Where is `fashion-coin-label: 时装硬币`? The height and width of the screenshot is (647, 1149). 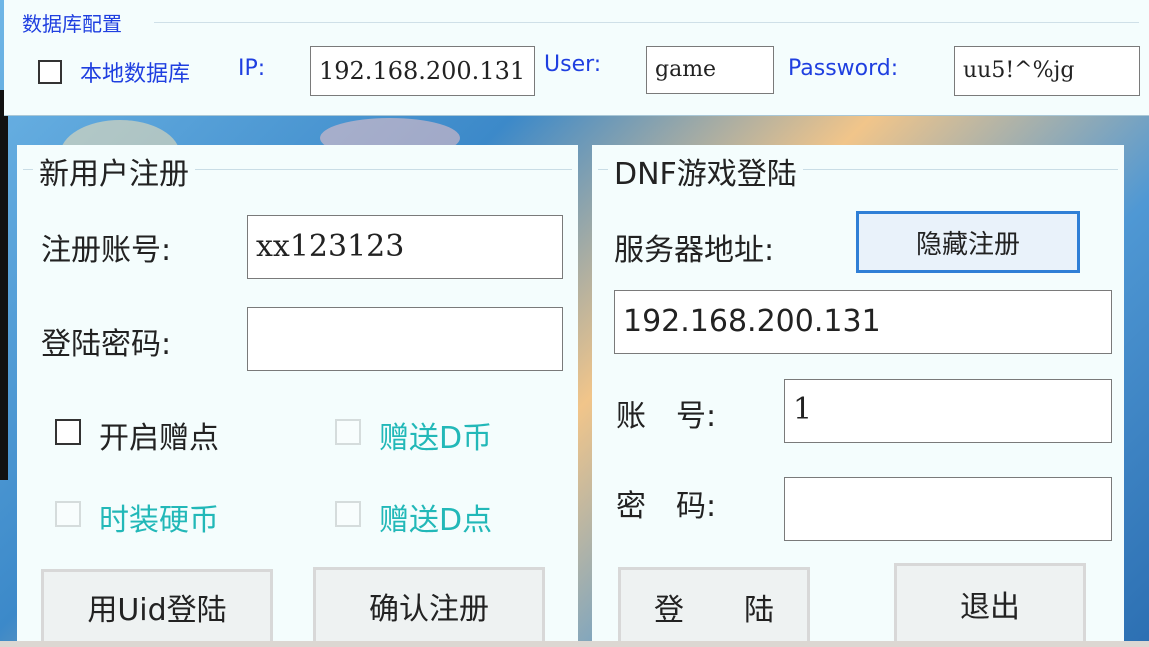
fashion-coin-label: 时装硬币 is located at coordinates (159, 520).